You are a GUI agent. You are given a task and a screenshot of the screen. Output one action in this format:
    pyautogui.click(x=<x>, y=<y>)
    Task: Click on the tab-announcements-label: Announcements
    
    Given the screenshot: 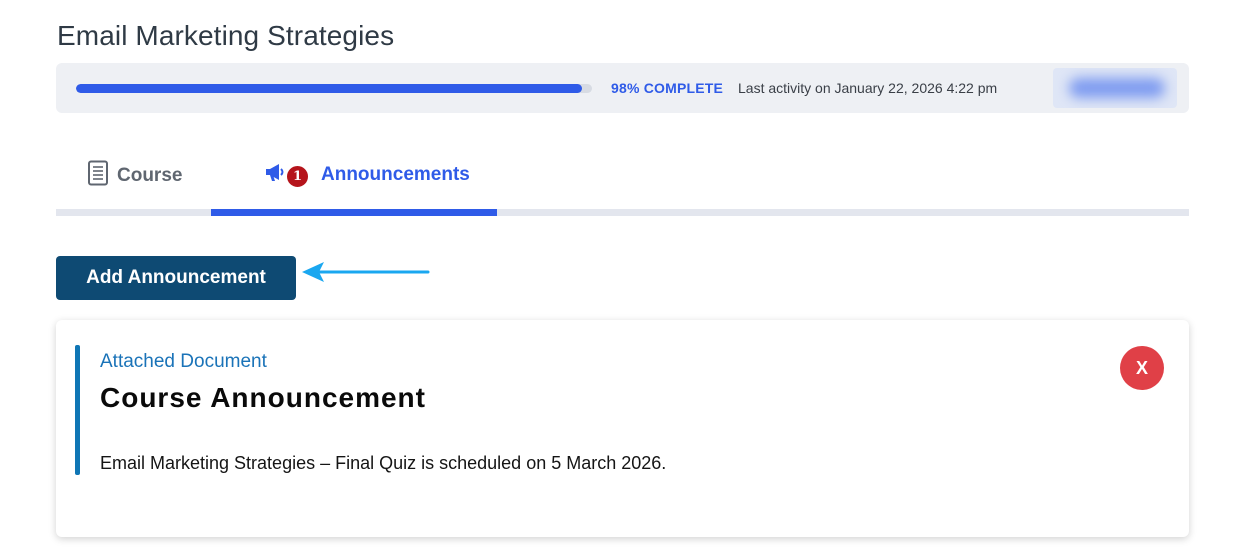 What is the action you would take?
    pyautogui.click(x=395, y=174)
    